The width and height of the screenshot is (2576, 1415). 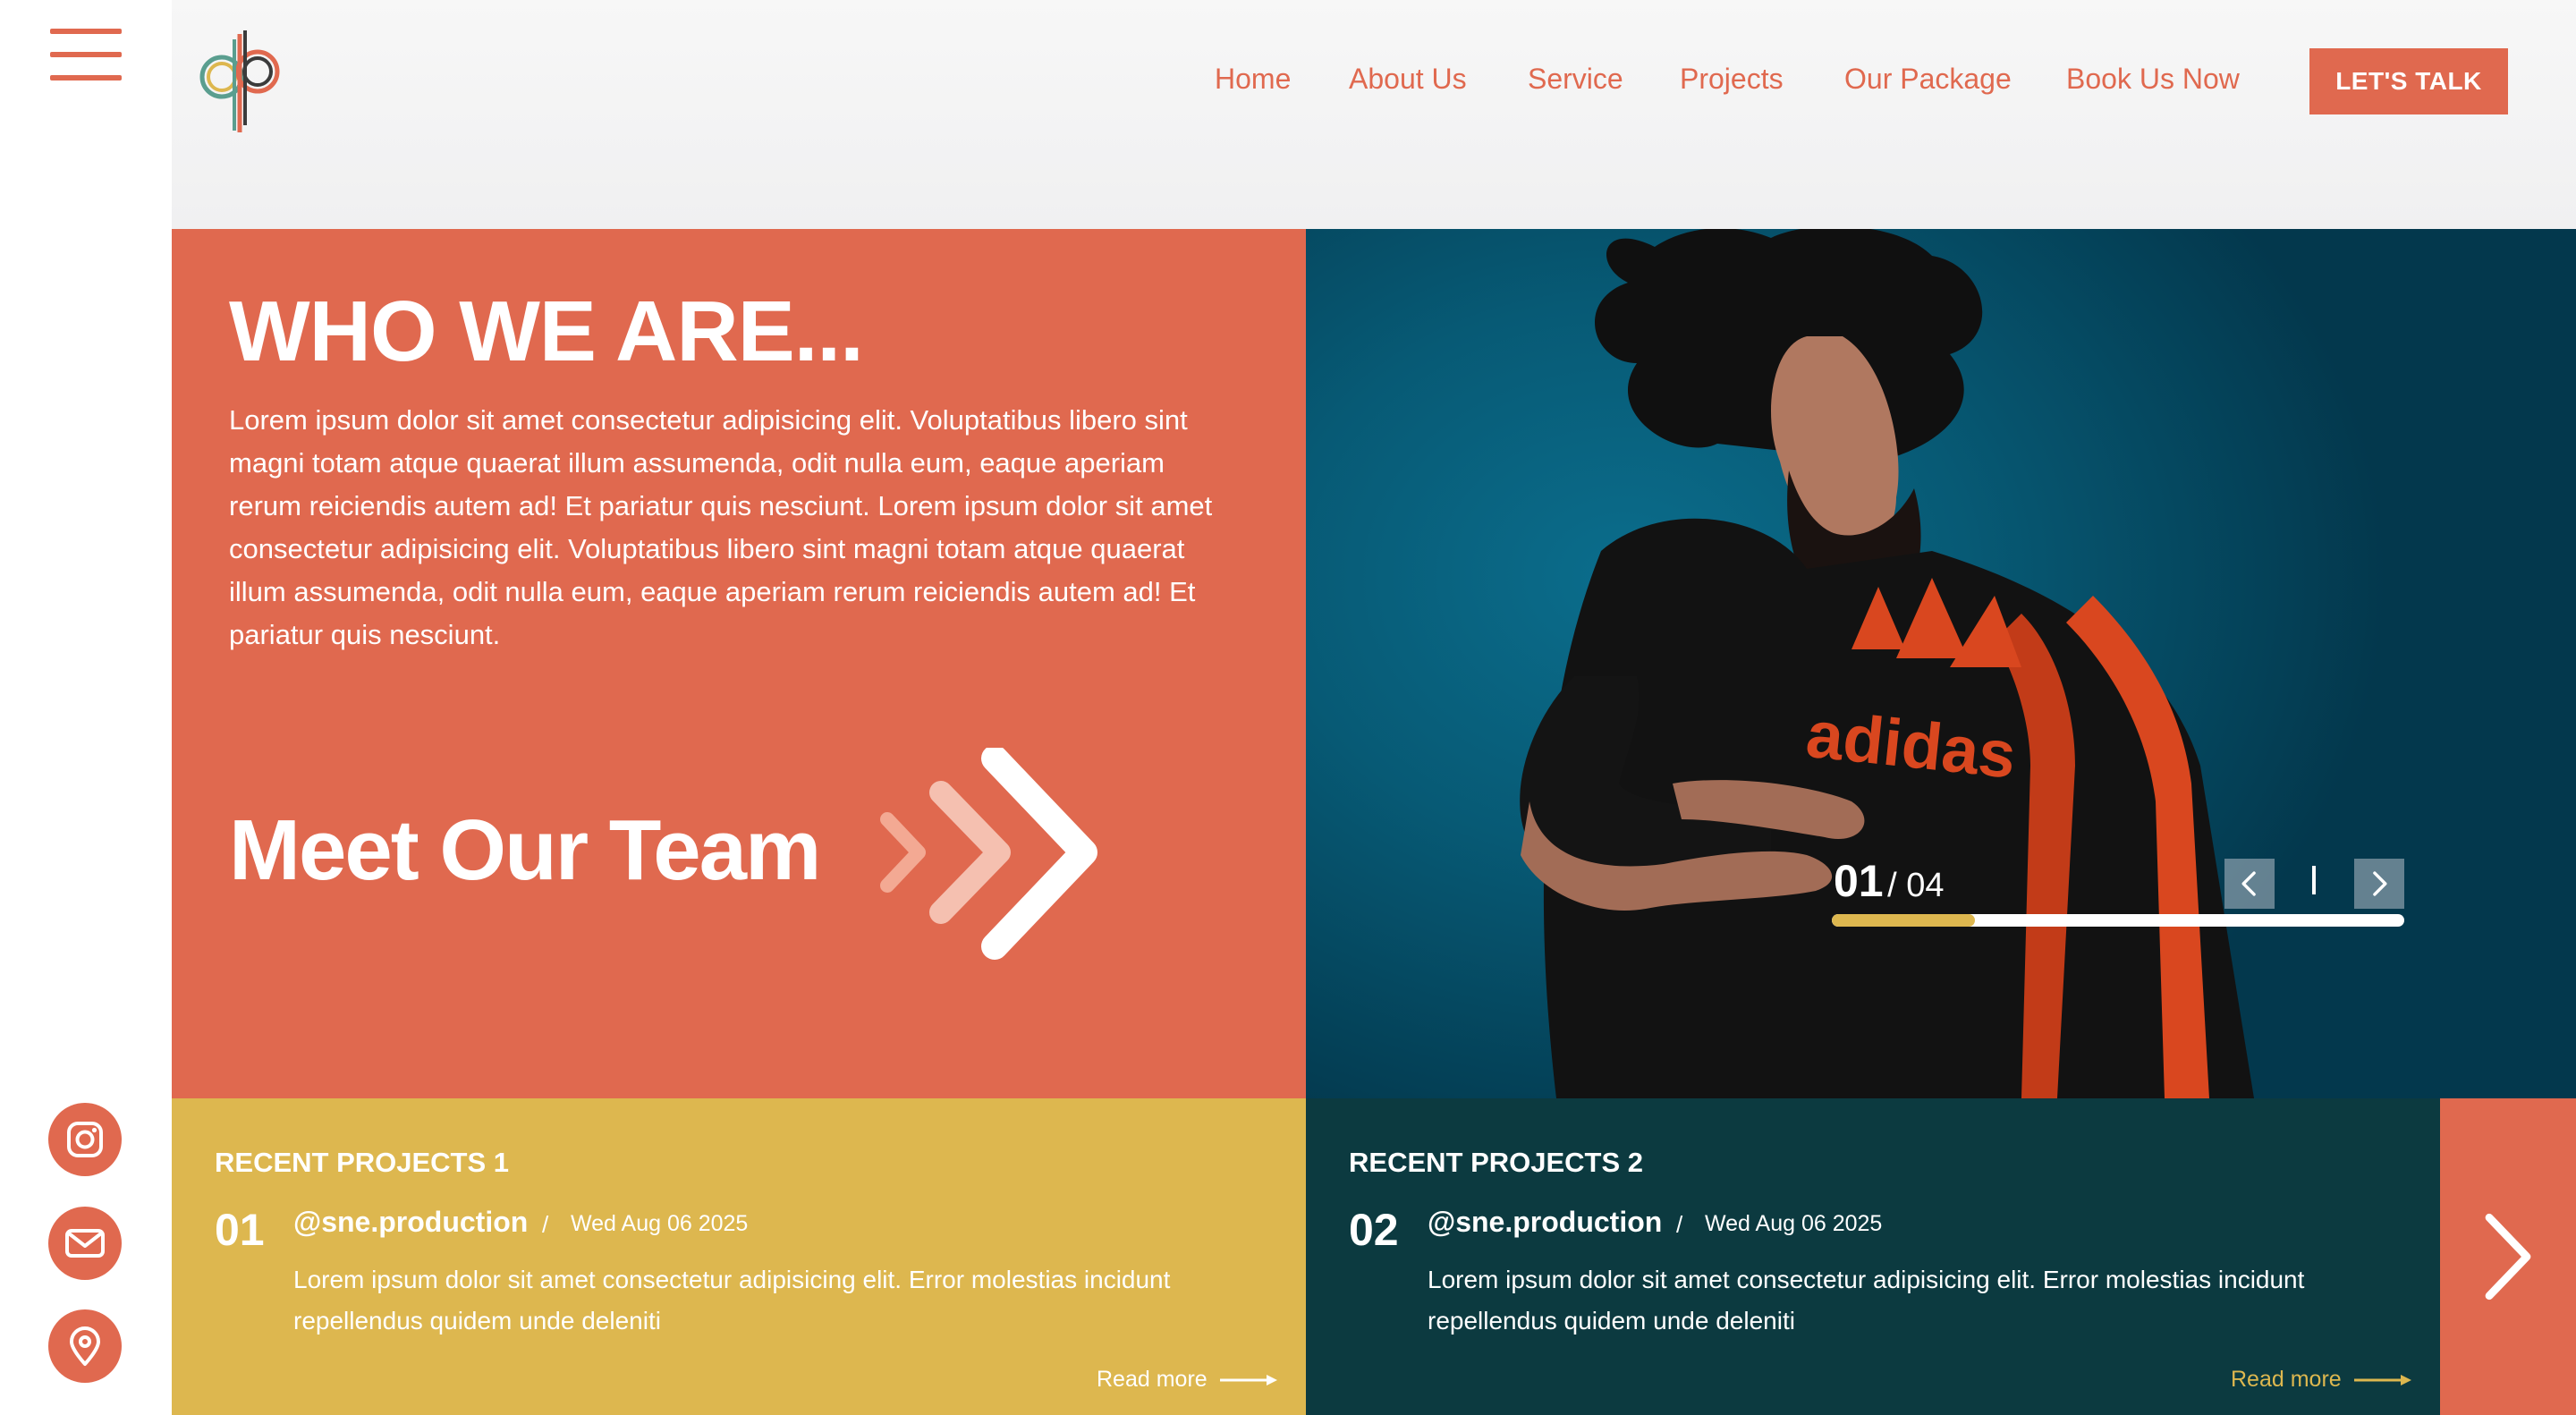 I want to click on slide-progress-fill, so click(x=1903, y=921).